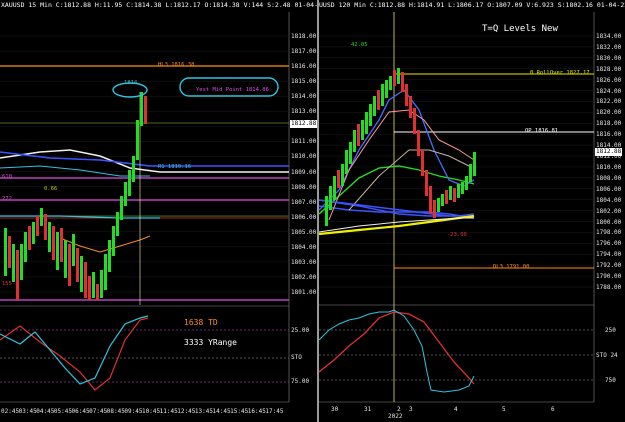  I want to click on right-price-tick: 1796.00, so click(609, 244).